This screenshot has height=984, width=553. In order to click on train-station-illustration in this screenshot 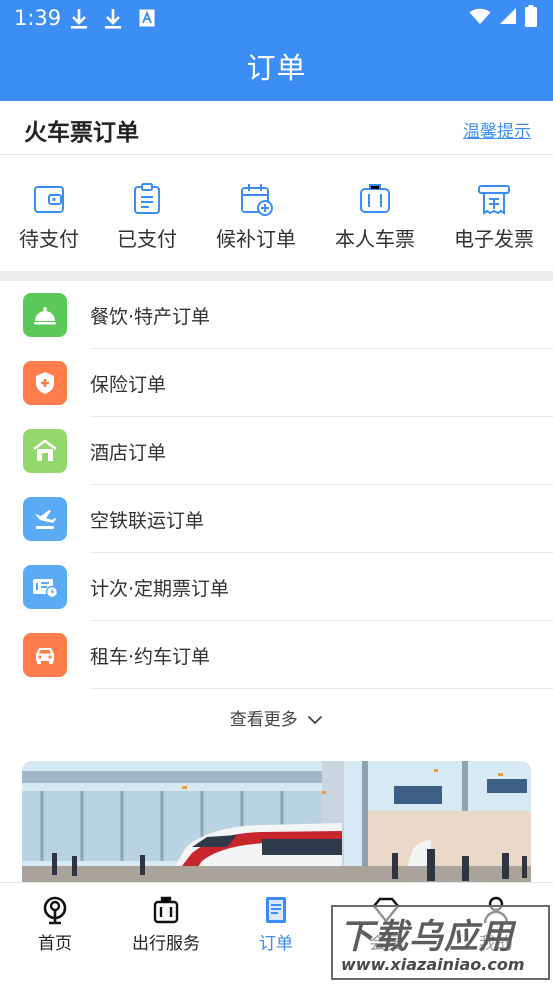, I will do `click(276, 823)`.